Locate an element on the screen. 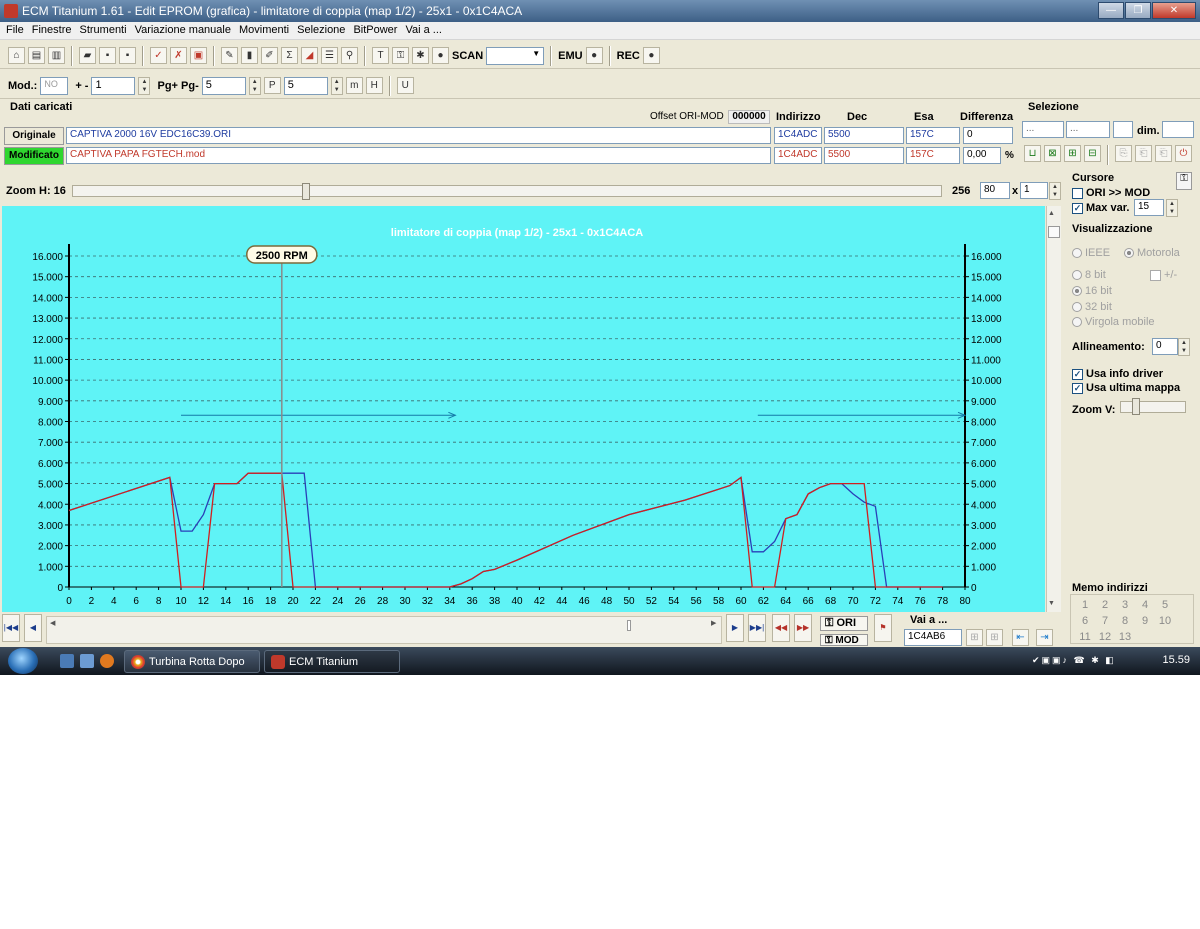  signed-check-icon is located at coordinates (1155, 275).